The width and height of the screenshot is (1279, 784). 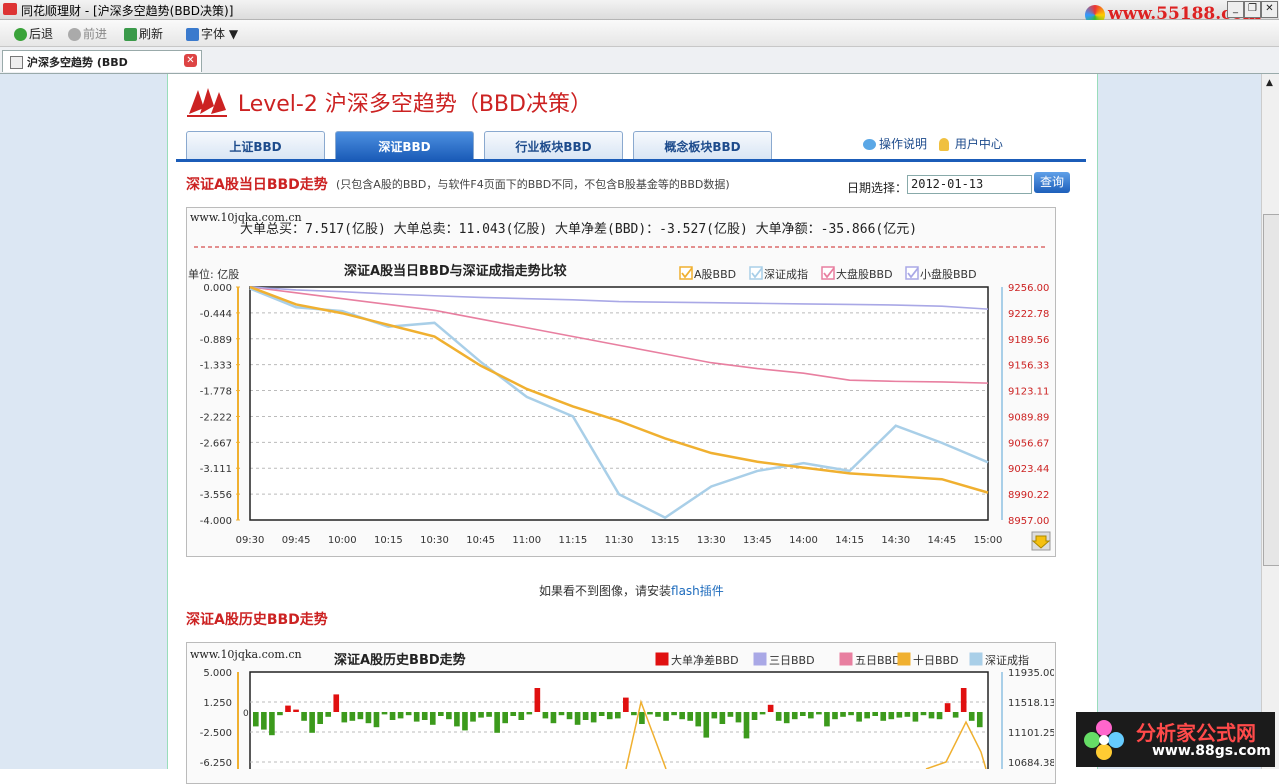 I want to click on x-tick: 09:30, so click(x=250, y=540).